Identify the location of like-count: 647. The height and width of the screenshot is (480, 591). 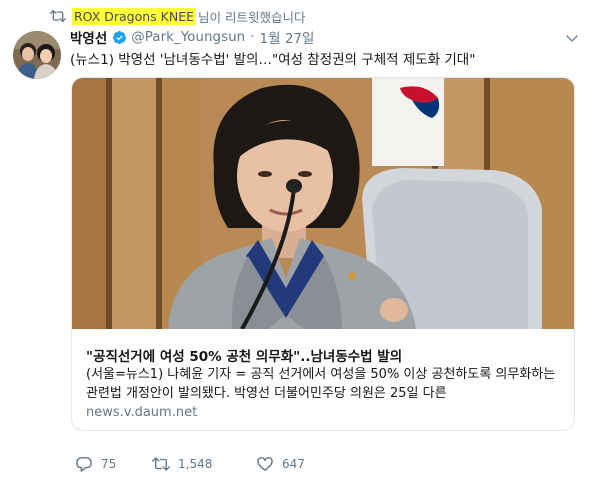
(293, 464).